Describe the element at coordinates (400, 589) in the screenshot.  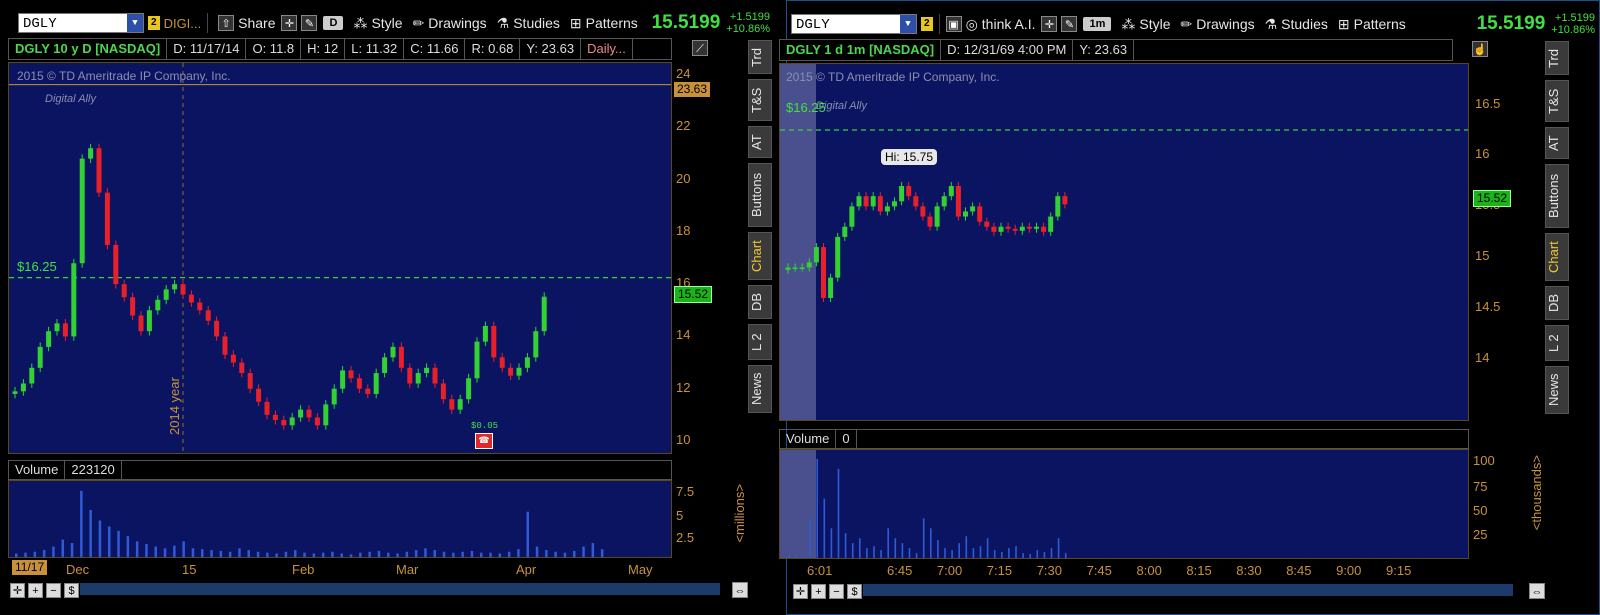
I see `left-scrollbar` at that location.